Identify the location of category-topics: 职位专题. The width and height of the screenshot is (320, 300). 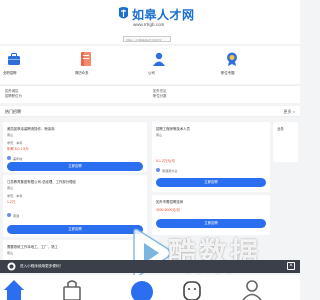
(241, 63).